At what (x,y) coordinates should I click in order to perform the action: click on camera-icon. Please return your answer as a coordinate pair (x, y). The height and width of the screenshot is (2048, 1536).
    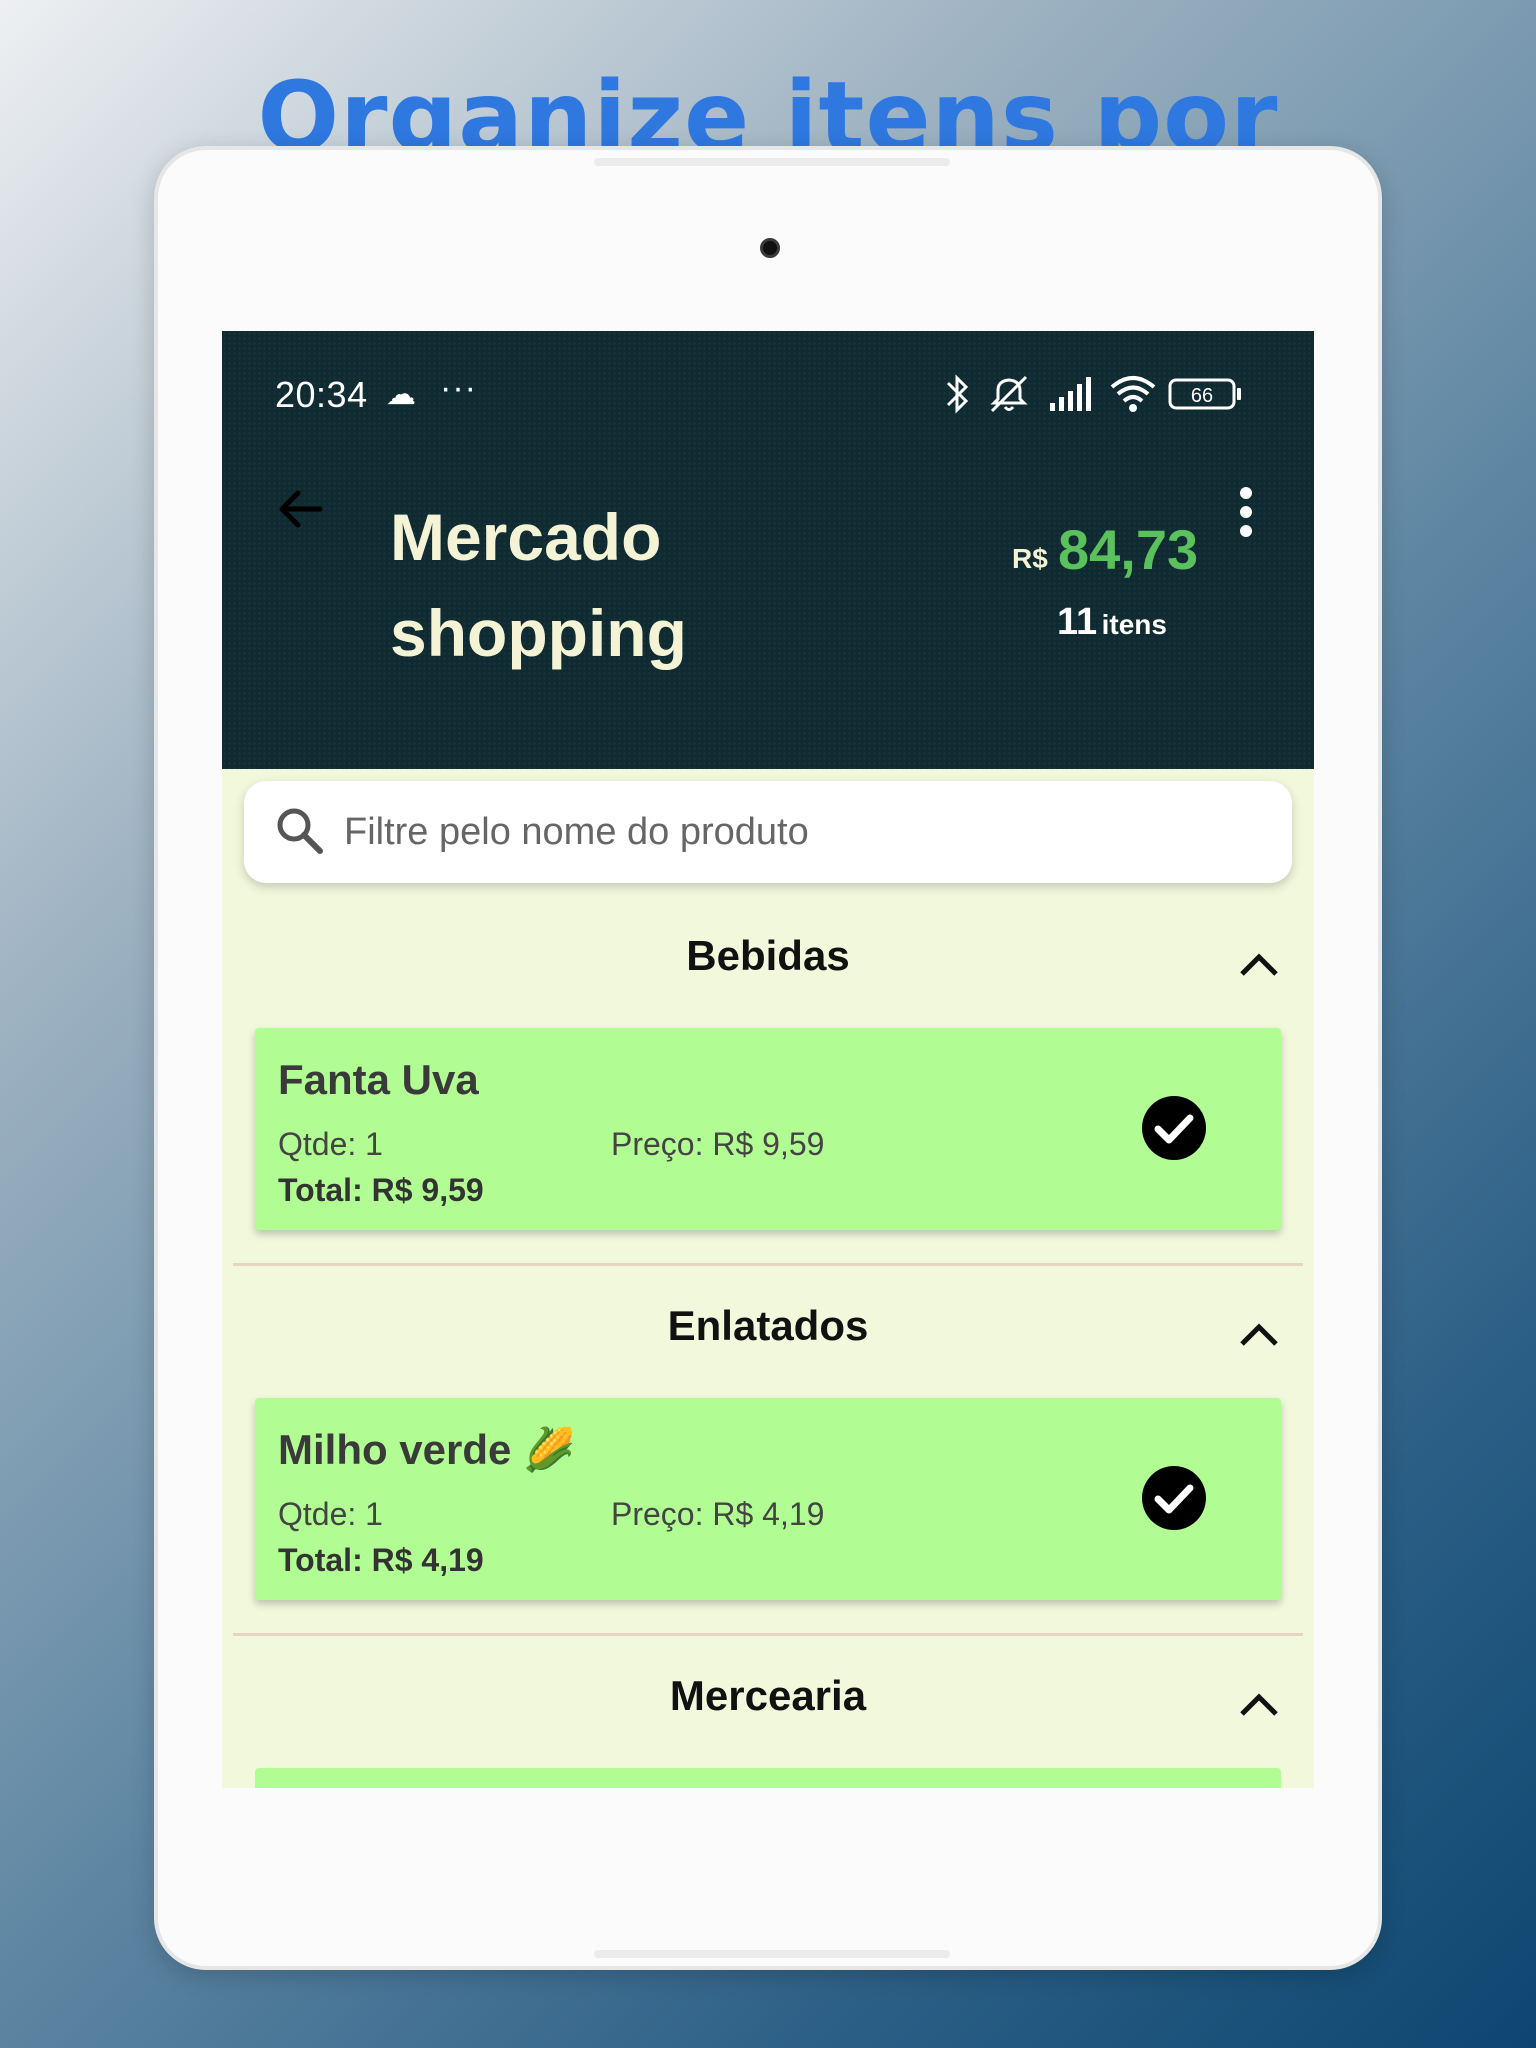
    Looking at the image, I should click on (770, 248).